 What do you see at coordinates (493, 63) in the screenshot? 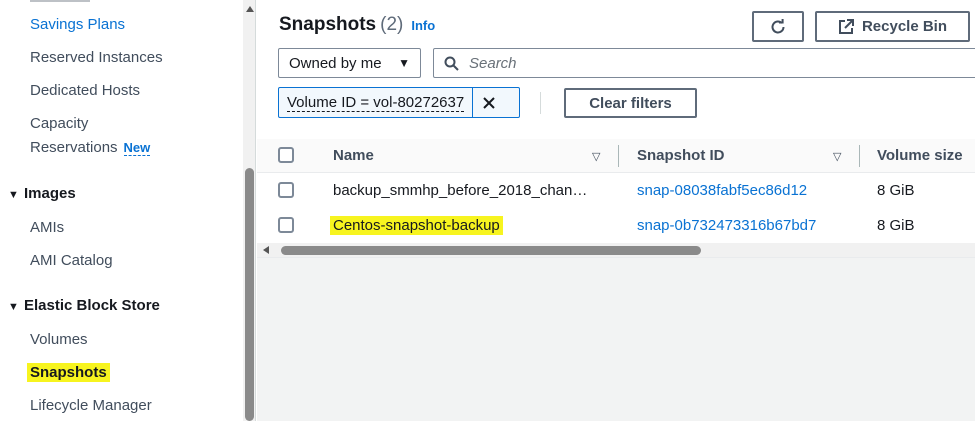
I see `search-placeholder: Search` at bounding box center [493, 63].